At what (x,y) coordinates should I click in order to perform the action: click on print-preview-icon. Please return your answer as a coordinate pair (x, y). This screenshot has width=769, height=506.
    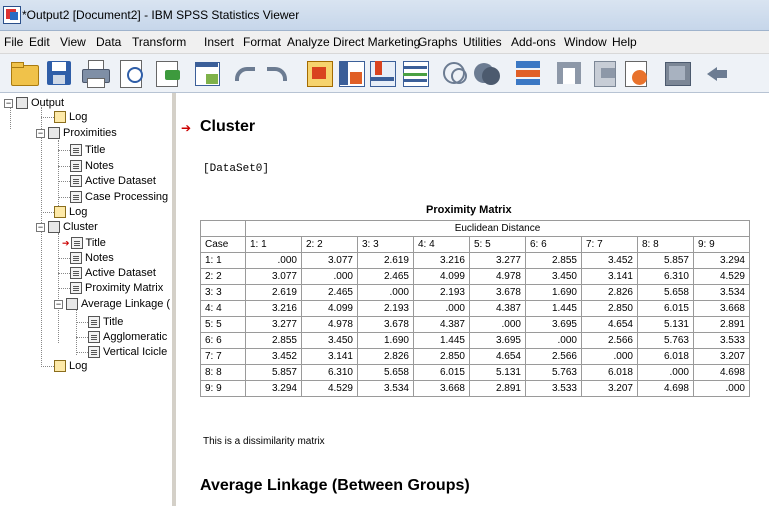
    Looking at the image, I should click on (131, 73).